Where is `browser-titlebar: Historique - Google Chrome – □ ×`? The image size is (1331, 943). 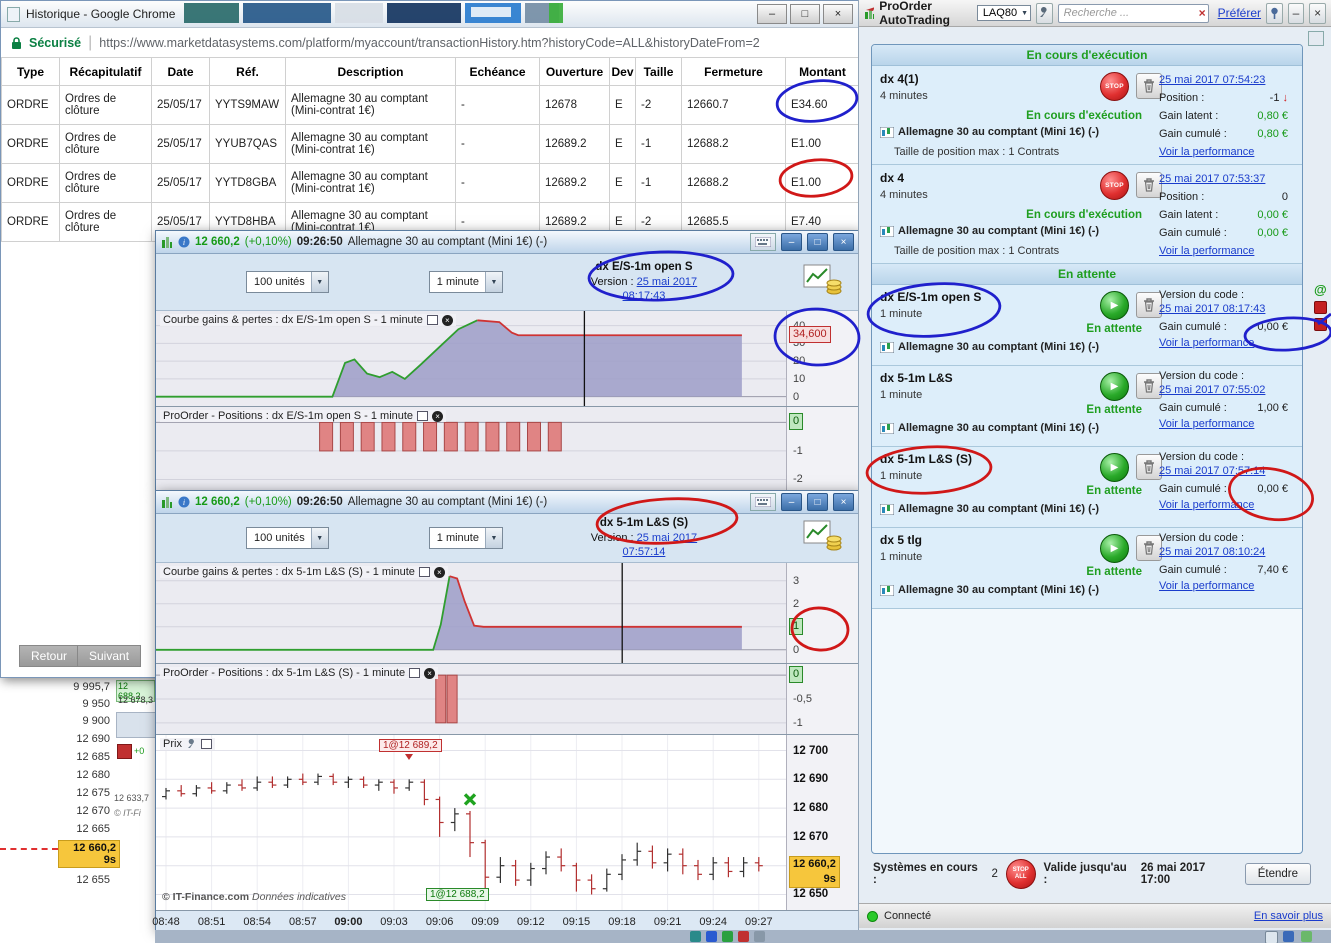 browser-titlebar: Historique - Google Chrome – □ × is located at coordinates (430, 14).